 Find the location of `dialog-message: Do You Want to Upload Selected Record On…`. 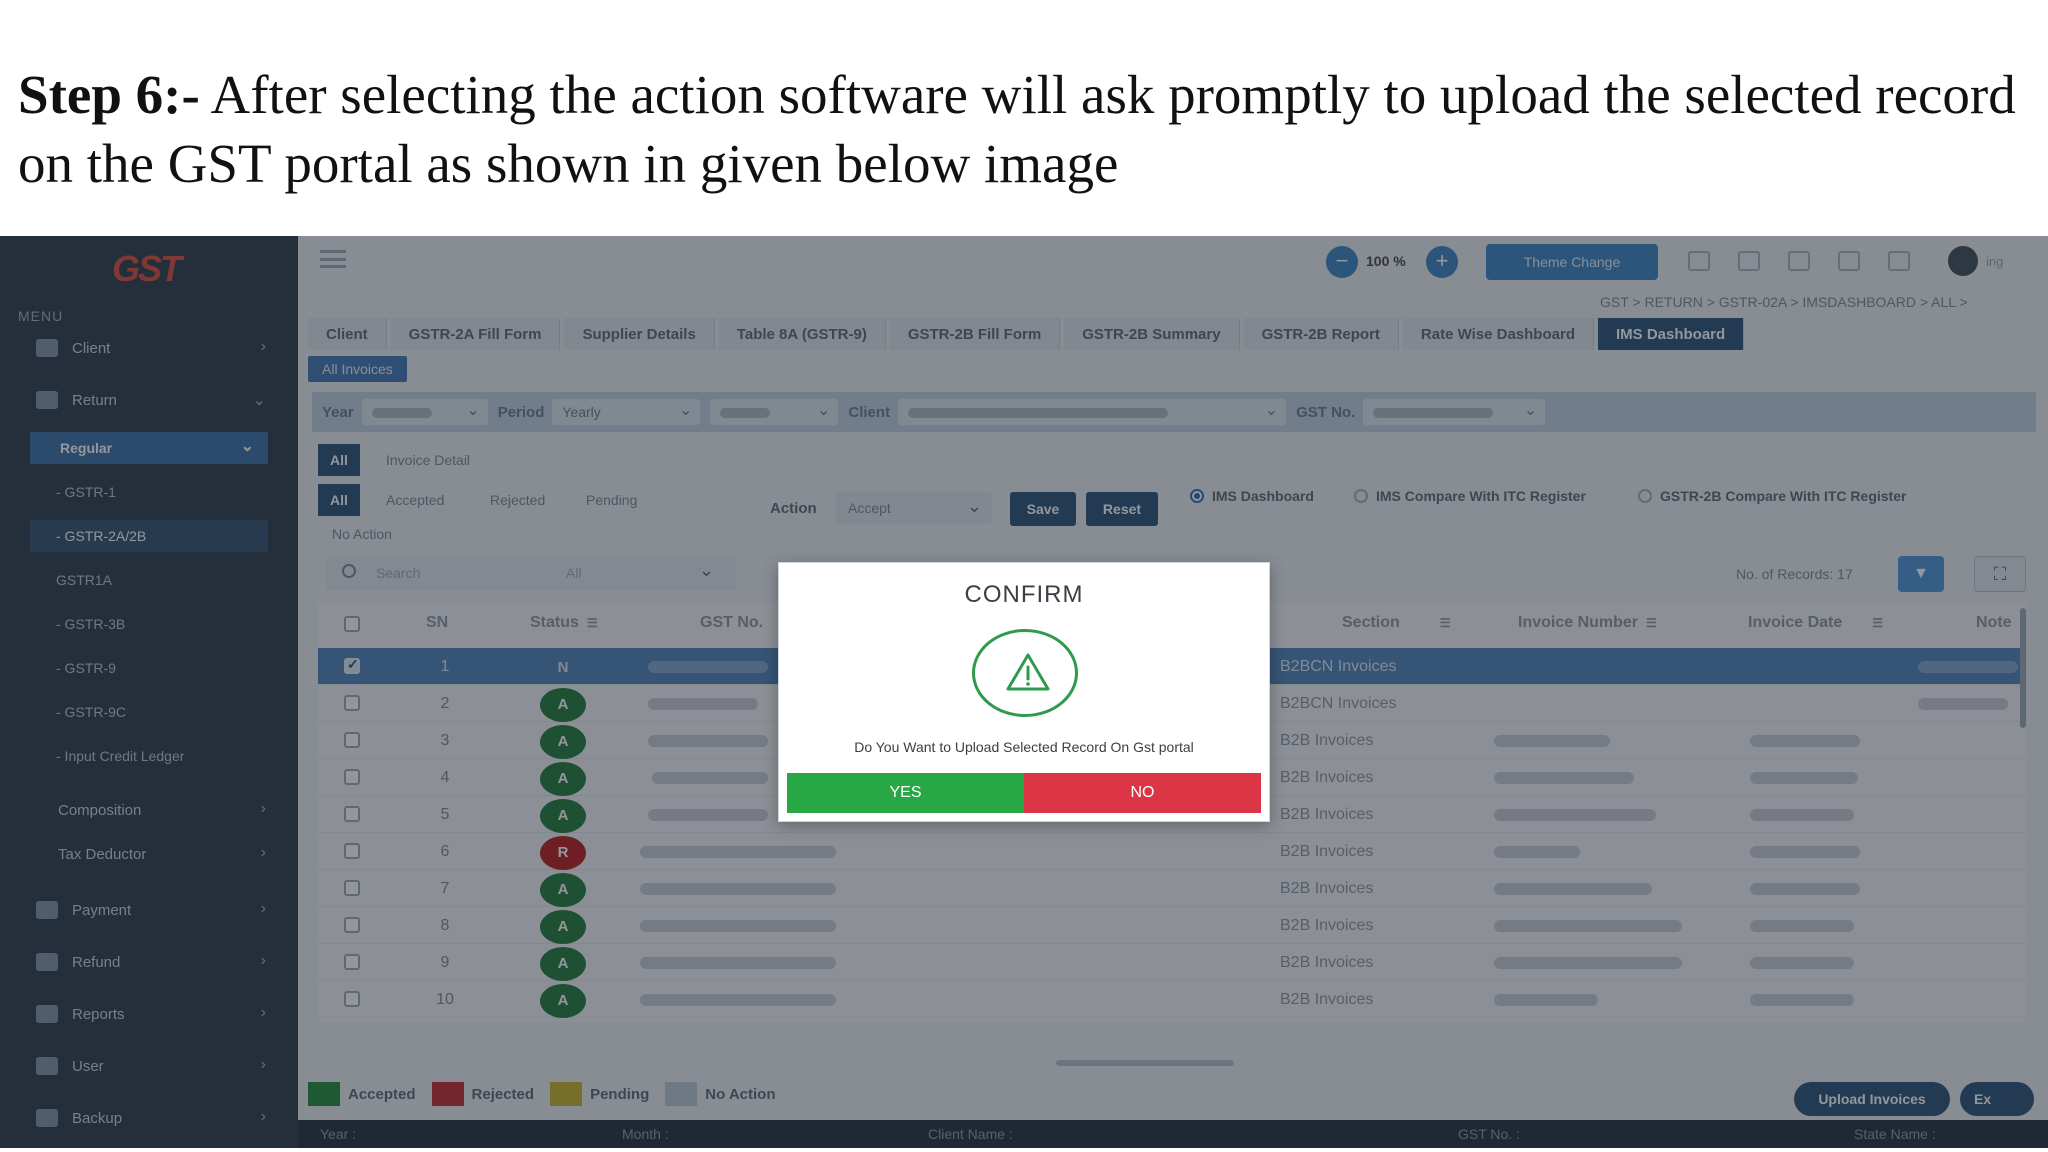

dialog-message: Do You Want to Upload Selected Record On… is located at coordinates (1024, 747).